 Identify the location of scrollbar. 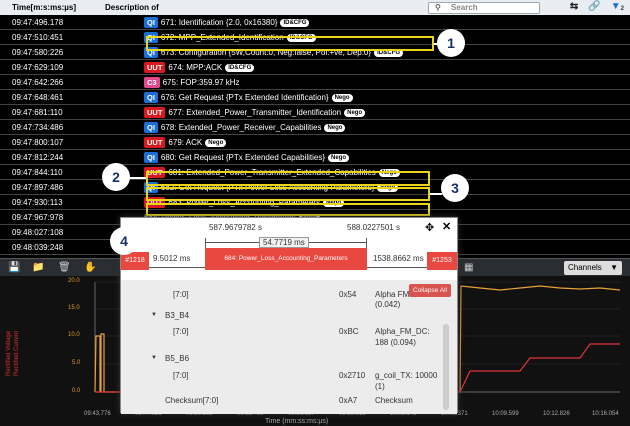
(446, 367).